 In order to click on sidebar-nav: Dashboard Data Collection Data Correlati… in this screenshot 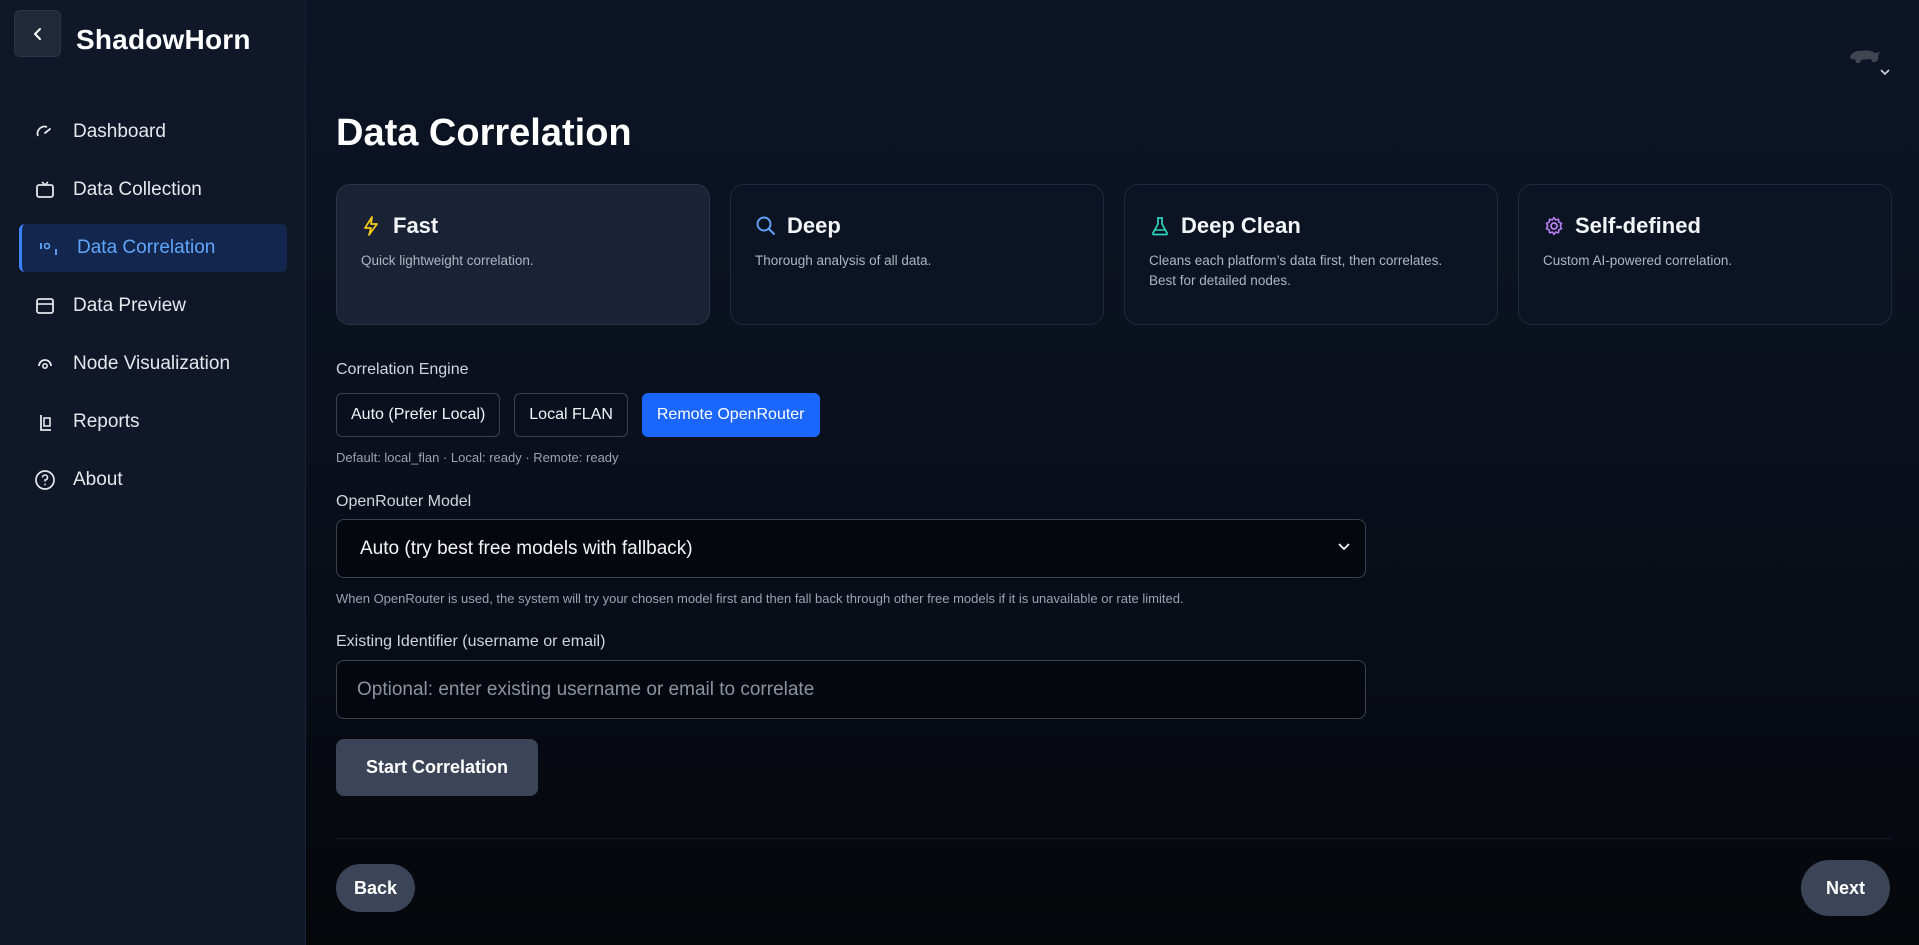, I will do `click(153, 311)`.